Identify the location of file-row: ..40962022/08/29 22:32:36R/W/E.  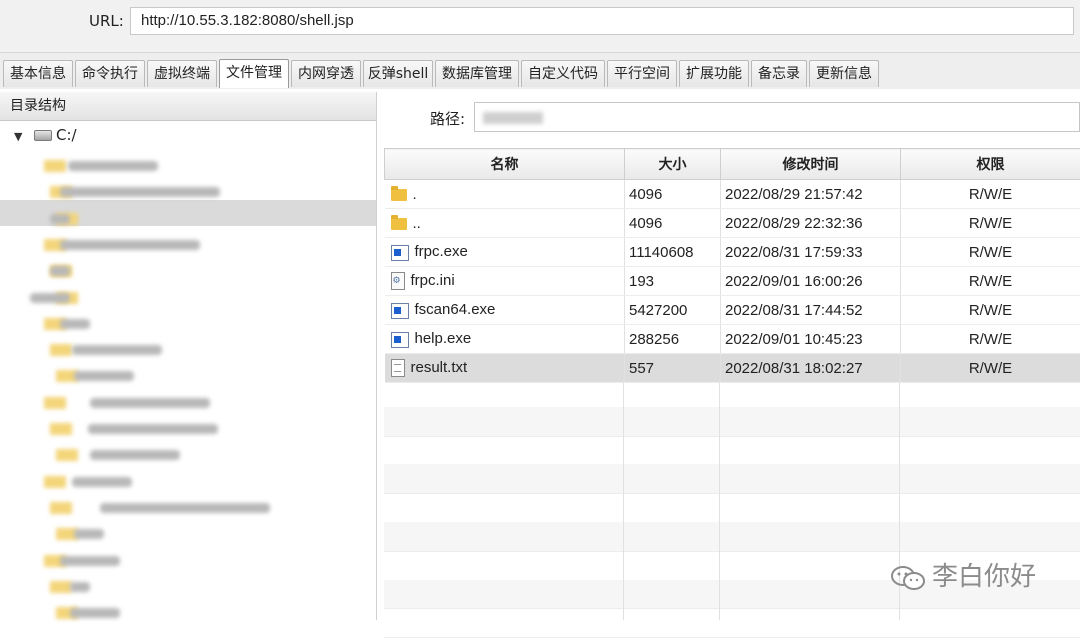
(732, 223).